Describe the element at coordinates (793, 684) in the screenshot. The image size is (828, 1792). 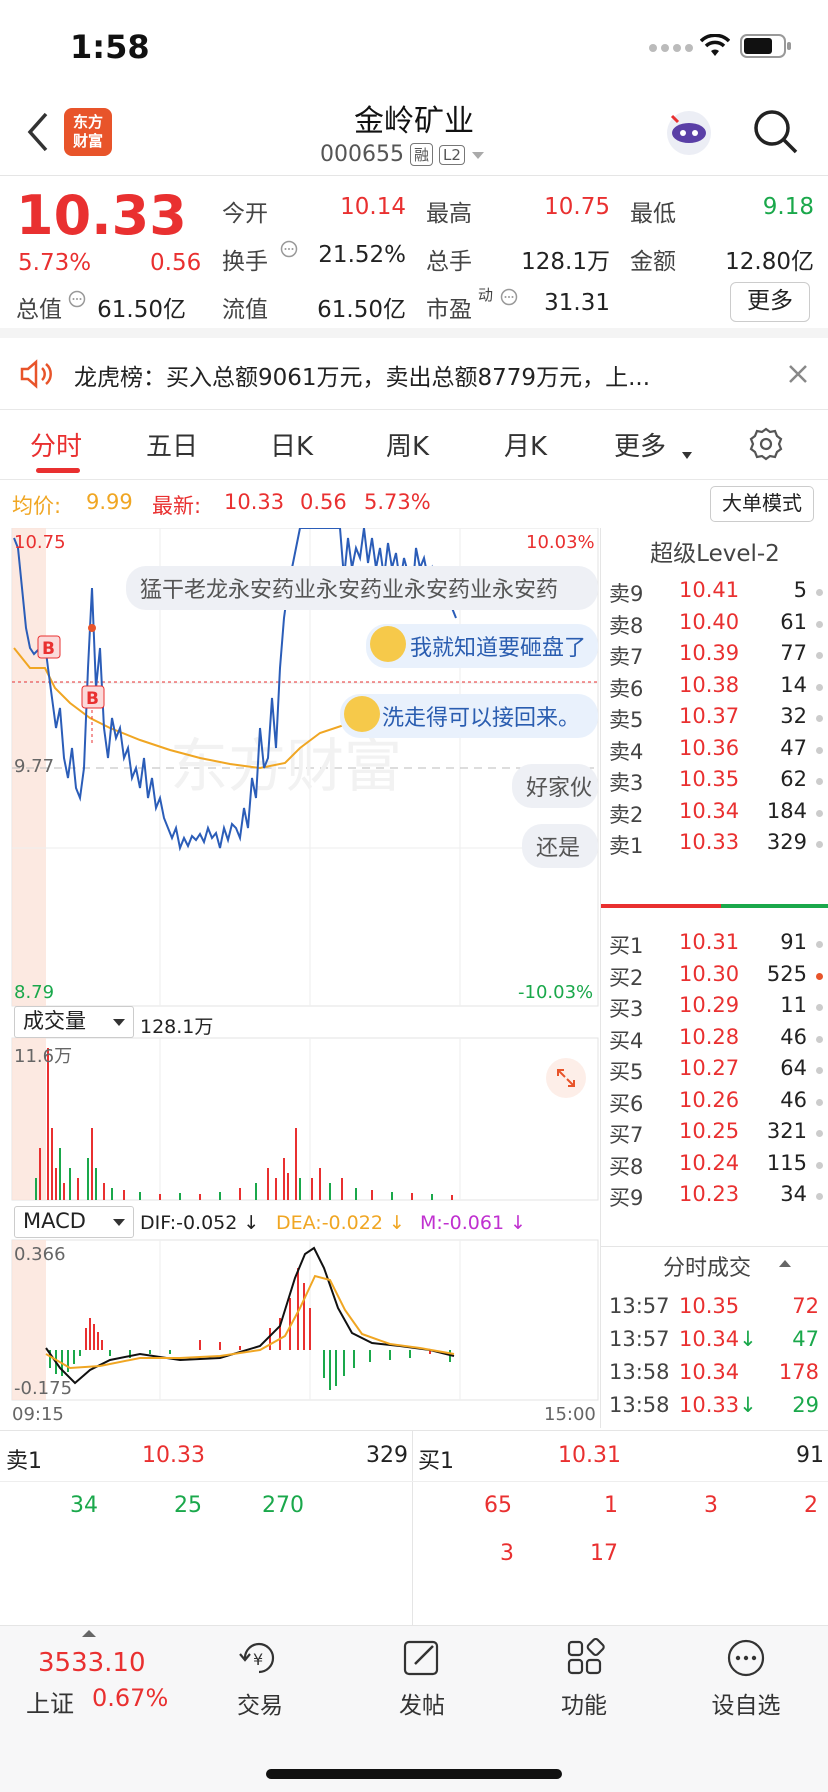
I see `level-volume: 14` at that location.